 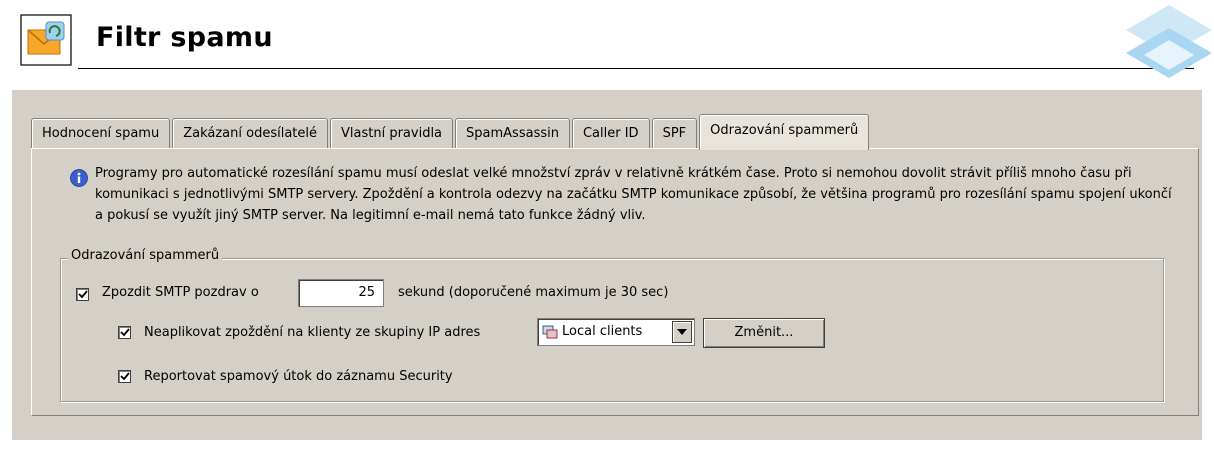 What do you see at coordinates (550, 332) in the screenshot?
I see `ip-group-icon` at bounding box center [550, 332].